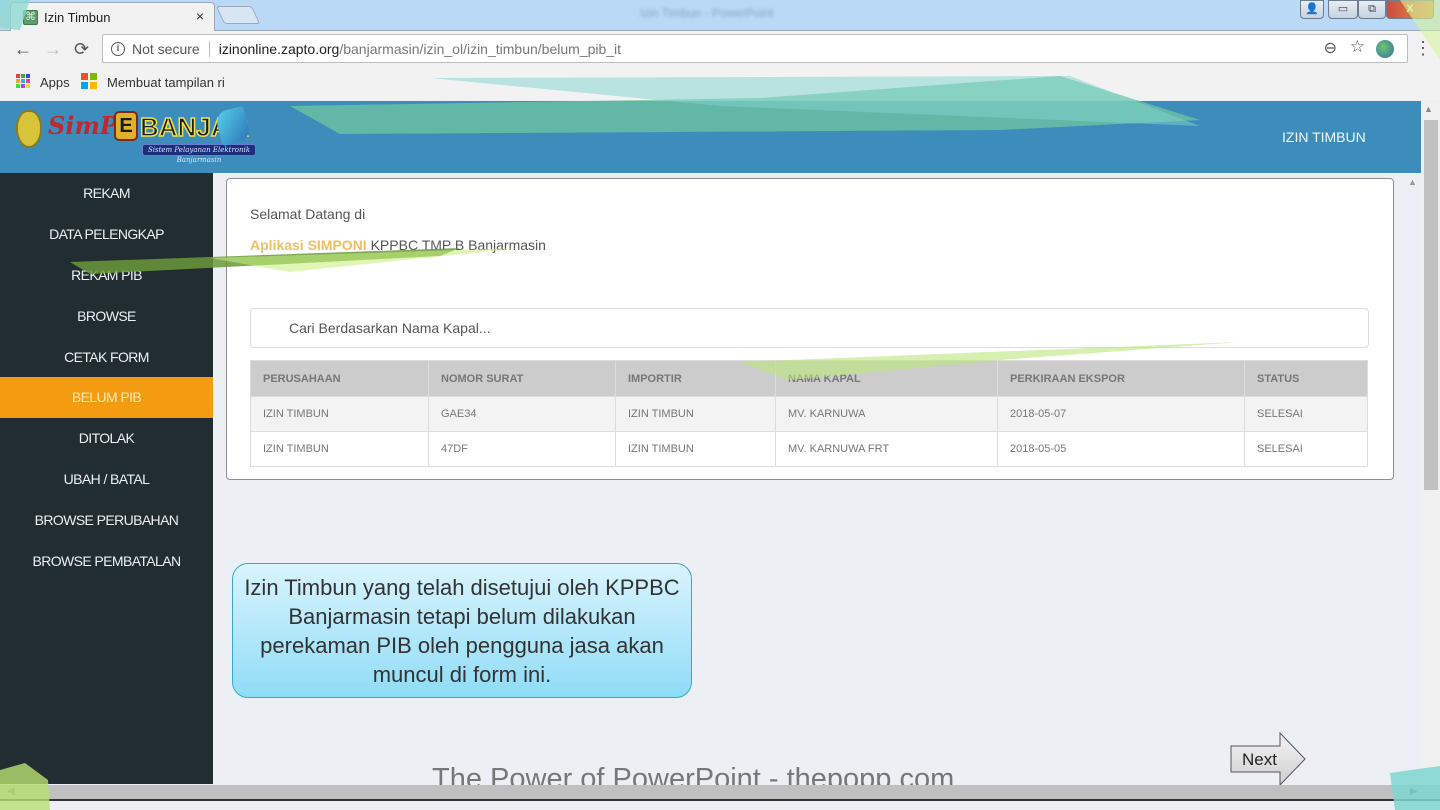  Describe the element at coordinates (1121, 449) in the screenshot. I see `cell-perkiraan-ekspor: 2018-05-05` at that location.